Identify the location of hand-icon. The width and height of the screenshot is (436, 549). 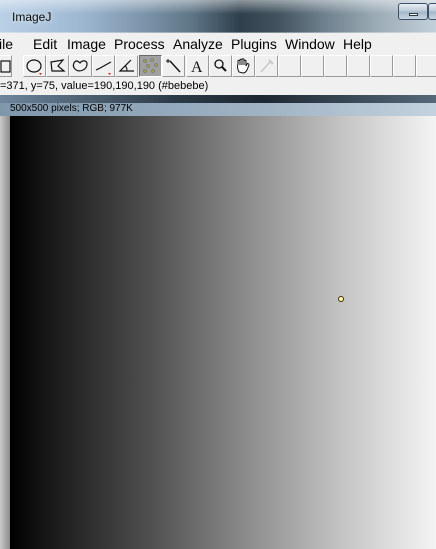
(243, 66).